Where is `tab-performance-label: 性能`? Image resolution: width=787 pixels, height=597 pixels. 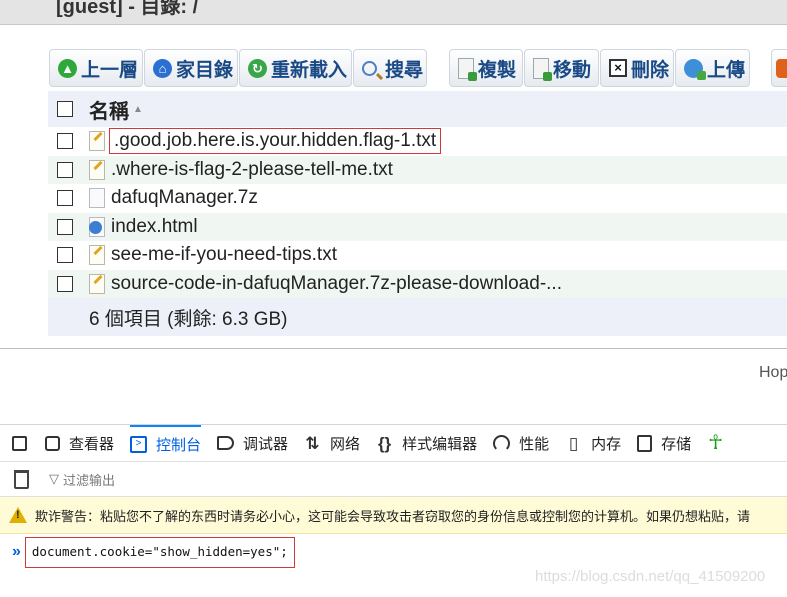 tab-performance-label: 性能 is located at coordinates (534, 444).